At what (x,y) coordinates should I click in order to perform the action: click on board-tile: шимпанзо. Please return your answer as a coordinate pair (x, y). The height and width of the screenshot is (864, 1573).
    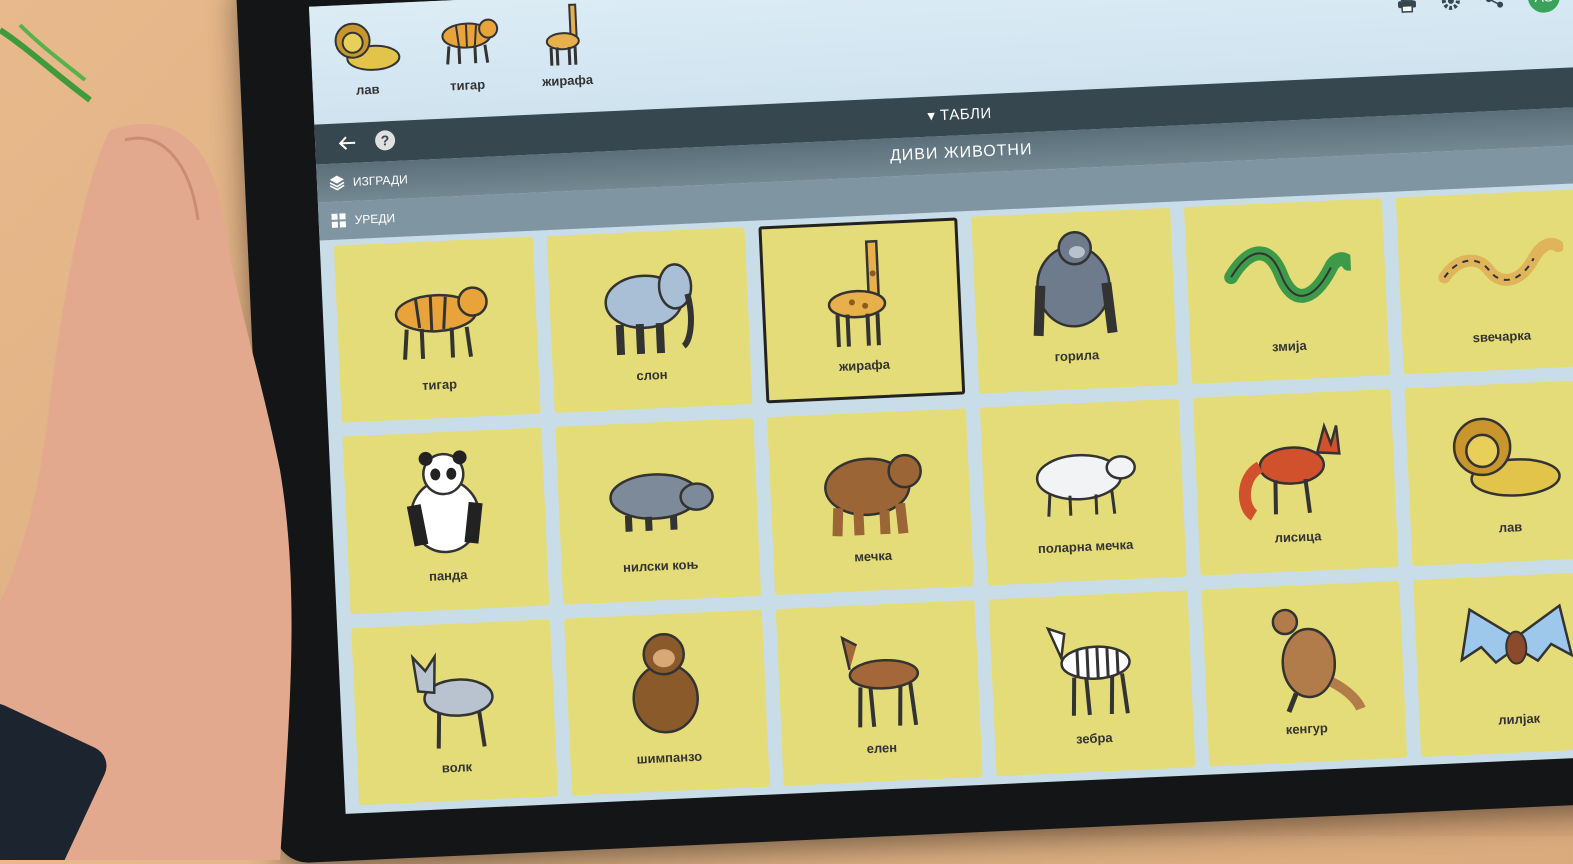
    Looking at the image, I should click on (667, 702).